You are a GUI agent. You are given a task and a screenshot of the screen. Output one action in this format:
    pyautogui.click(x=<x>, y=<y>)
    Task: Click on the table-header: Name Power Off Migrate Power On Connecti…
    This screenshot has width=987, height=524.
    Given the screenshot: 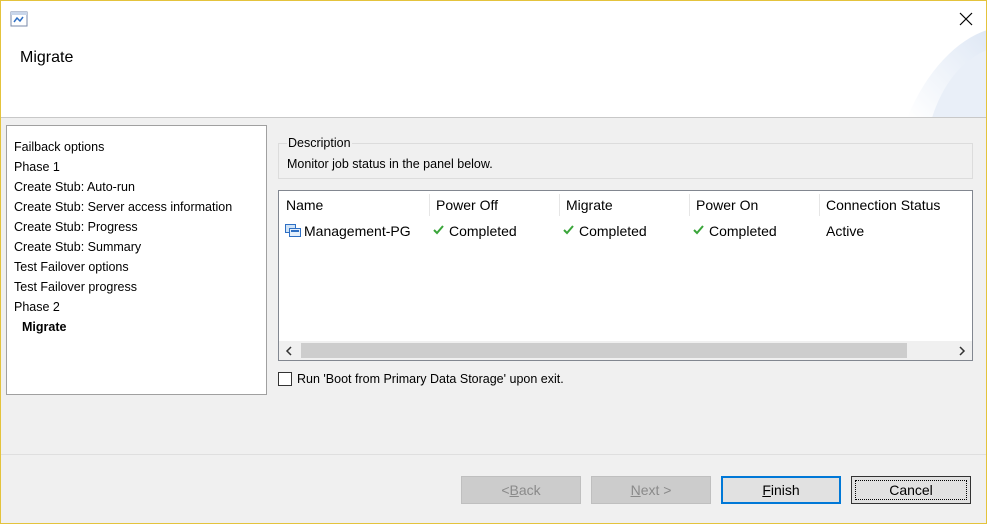 What is the action you would take?
    pyautogui.click(x=625, y=205)
    